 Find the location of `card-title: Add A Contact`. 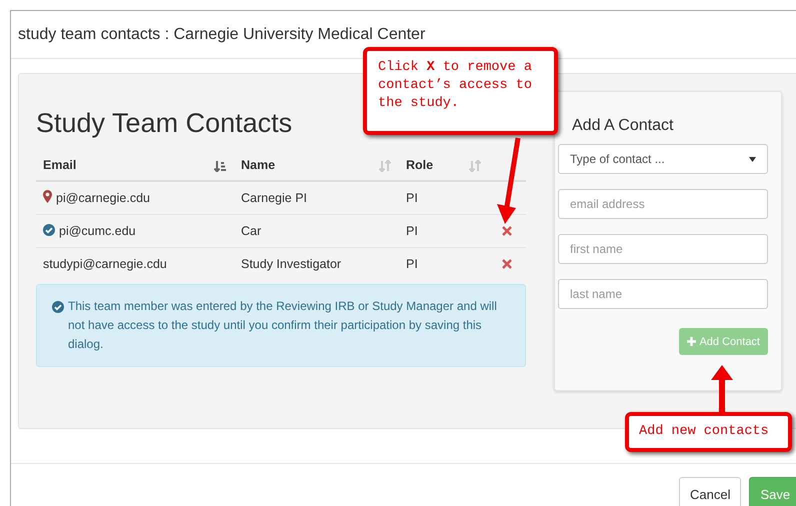

card-title: Add A Contact is located at coordinates (623, 126).